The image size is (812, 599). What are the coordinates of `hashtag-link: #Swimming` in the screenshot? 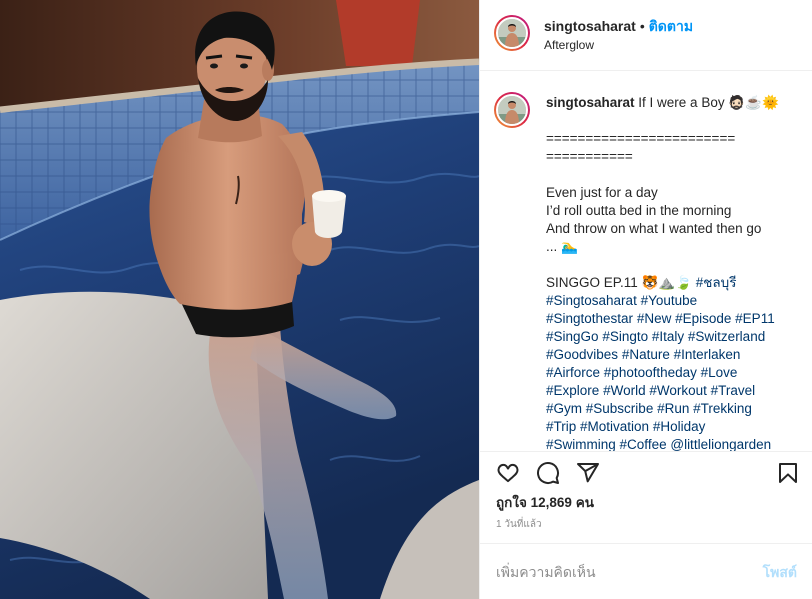 It's located at (581, 444).